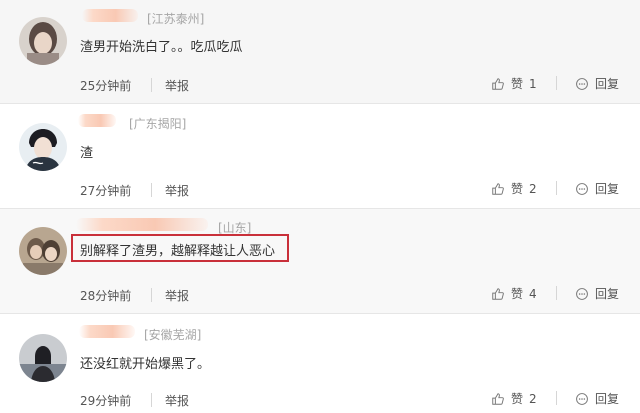 This screenshot has height=413, width=640. I want to click on comment-text: 别解释了渣男，越解释越让人恶心, so click(178, 251).